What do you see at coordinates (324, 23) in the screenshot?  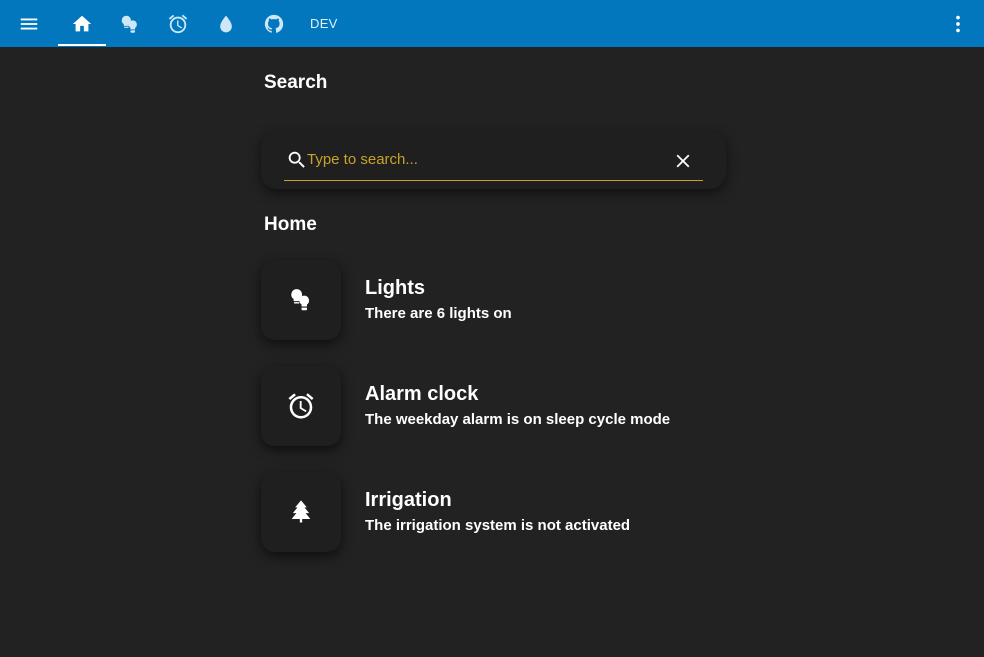 I see `tab-dev: DEV` at bounding box center [324, 23].